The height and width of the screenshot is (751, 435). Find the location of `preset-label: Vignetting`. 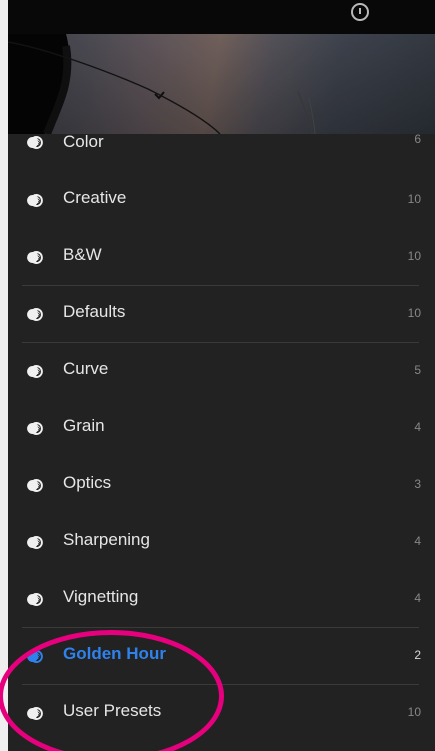

preset-label: Vignetting is located at coordinates (101, 596).